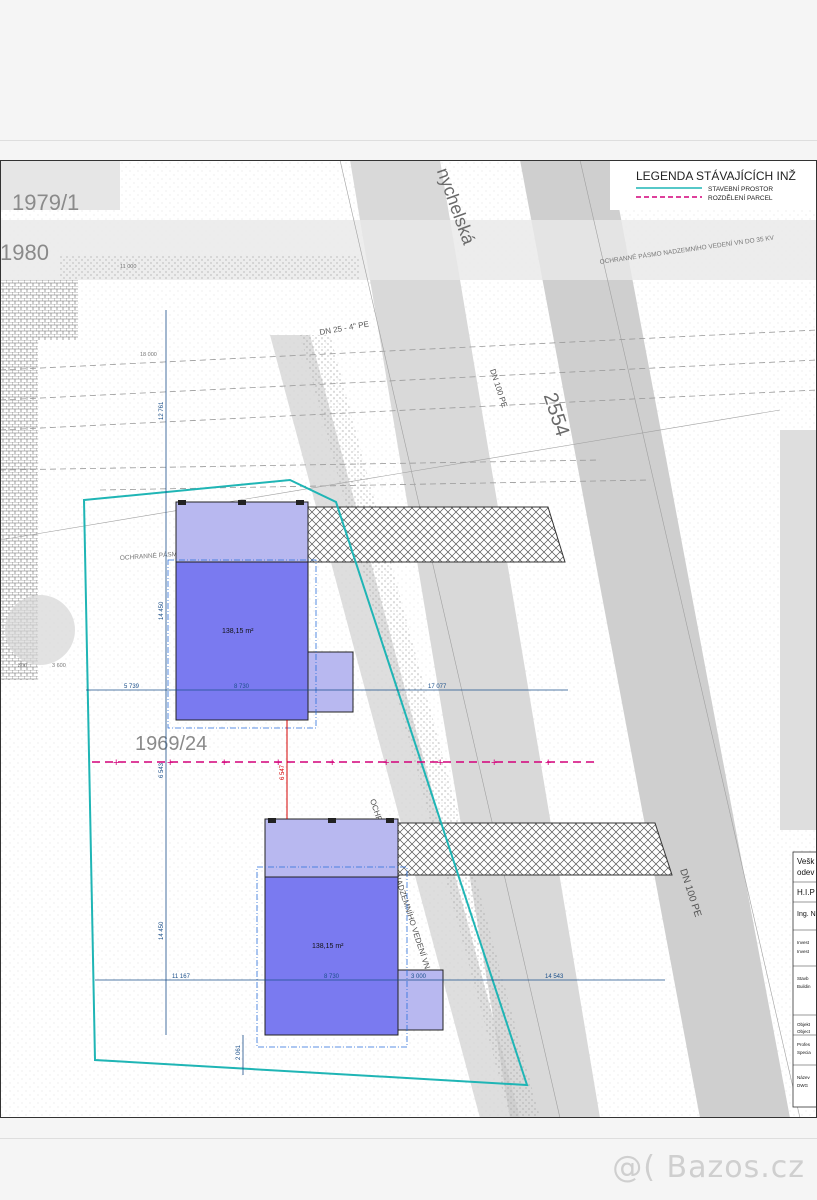 The image size is (817, 1200). Describe the element at coordinates (716, 175) in the screenshot. I see `legend-title: LEGENDA STÁVAJÍCÍCH INŽ` at that location.